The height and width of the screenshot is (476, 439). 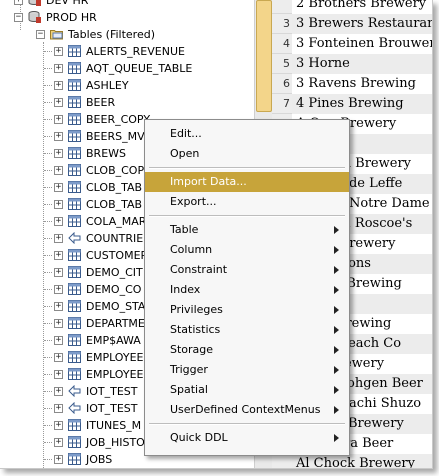 What do you see at coordinates (247, 154) in the screenshot?
I see `menu-item-open: Open` at bounding box center [247, 154].